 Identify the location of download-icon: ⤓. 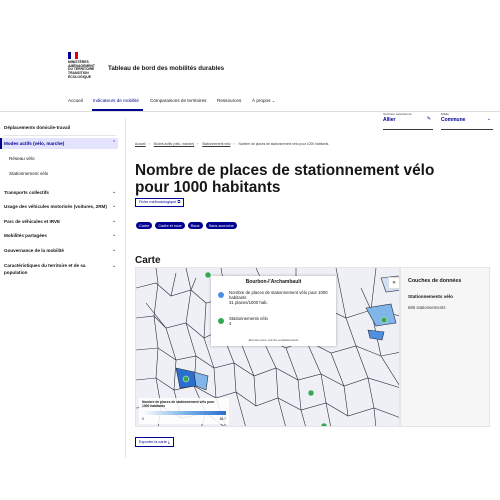
(168, 442).